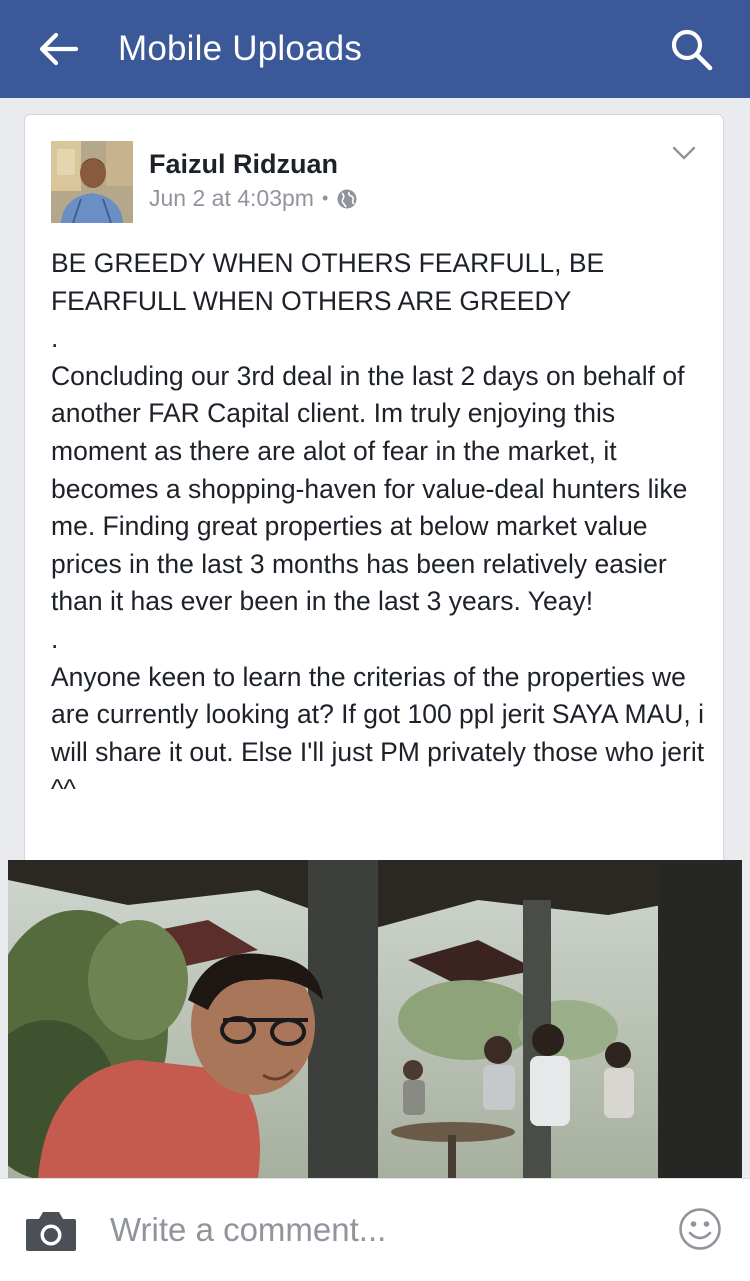 This screenshot has height=1281, width=750. What do you see at coordinates (375, 49) in the screenshot?
I see `top-app-bar: Mobile Uploads` at bounding box center [375, 49].